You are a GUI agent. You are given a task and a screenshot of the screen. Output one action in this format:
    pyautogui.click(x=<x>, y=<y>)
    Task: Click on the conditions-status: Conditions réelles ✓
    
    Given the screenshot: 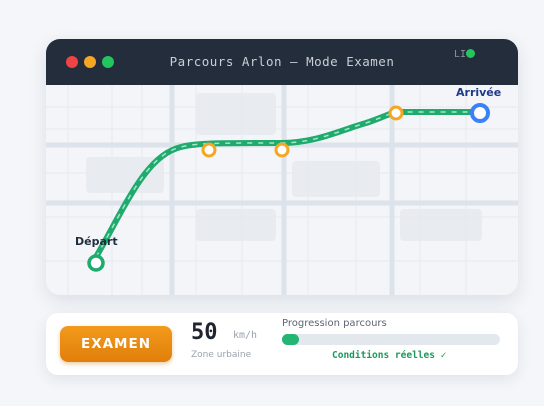 What is the action you would take?
    pyautogui.click(x=389, y=355)
    